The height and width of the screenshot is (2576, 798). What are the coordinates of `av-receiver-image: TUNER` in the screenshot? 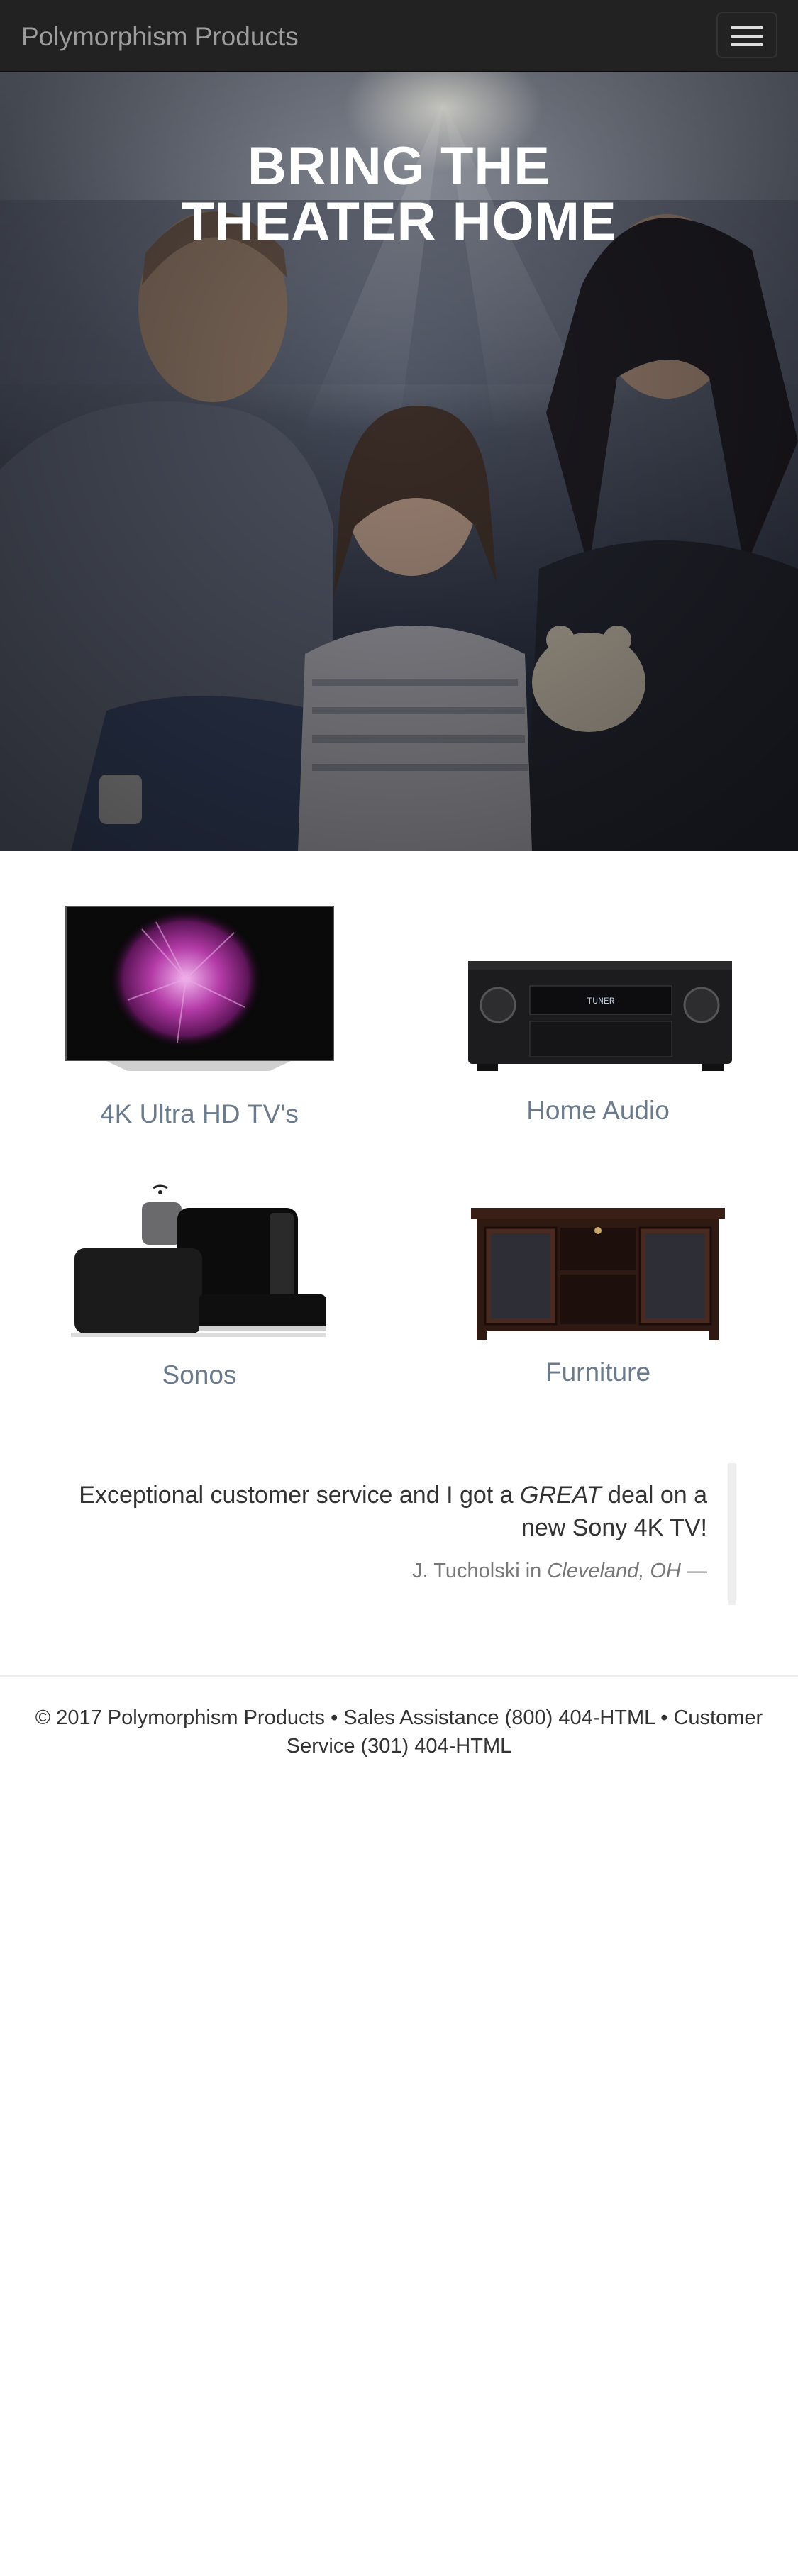 It's located at (600, 1016).